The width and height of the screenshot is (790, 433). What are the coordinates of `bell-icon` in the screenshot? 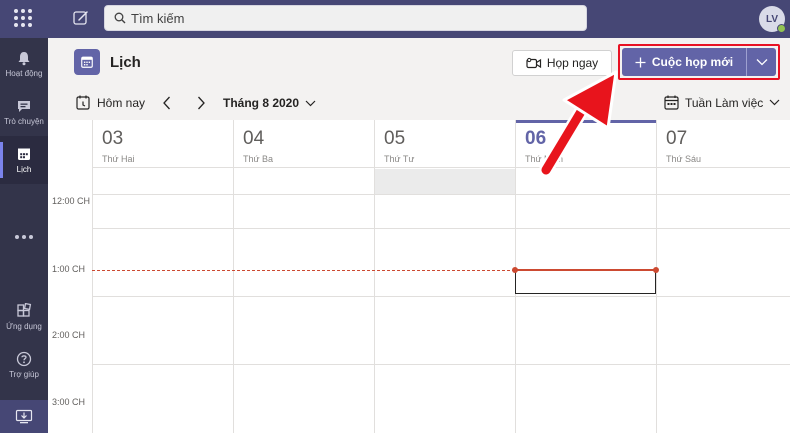 It's located at (24, 59).